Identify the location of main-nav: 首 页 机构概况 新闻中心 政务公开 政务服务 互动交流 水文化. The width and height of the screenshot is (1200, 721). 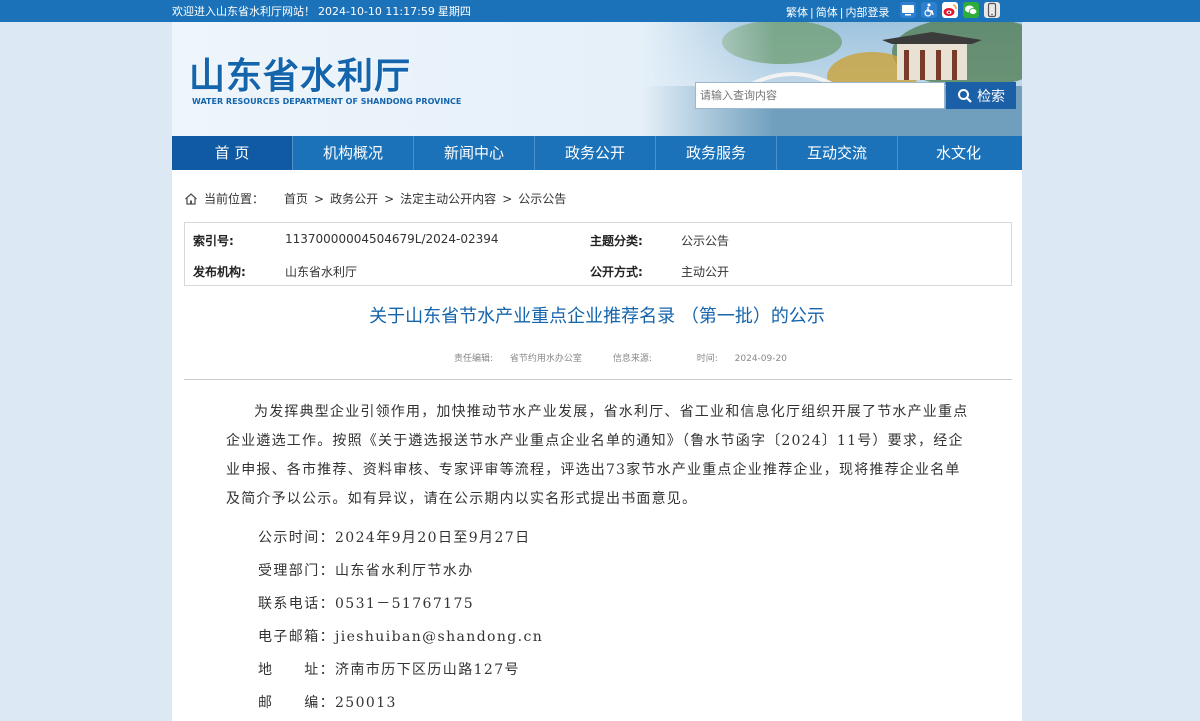
(597, 153).